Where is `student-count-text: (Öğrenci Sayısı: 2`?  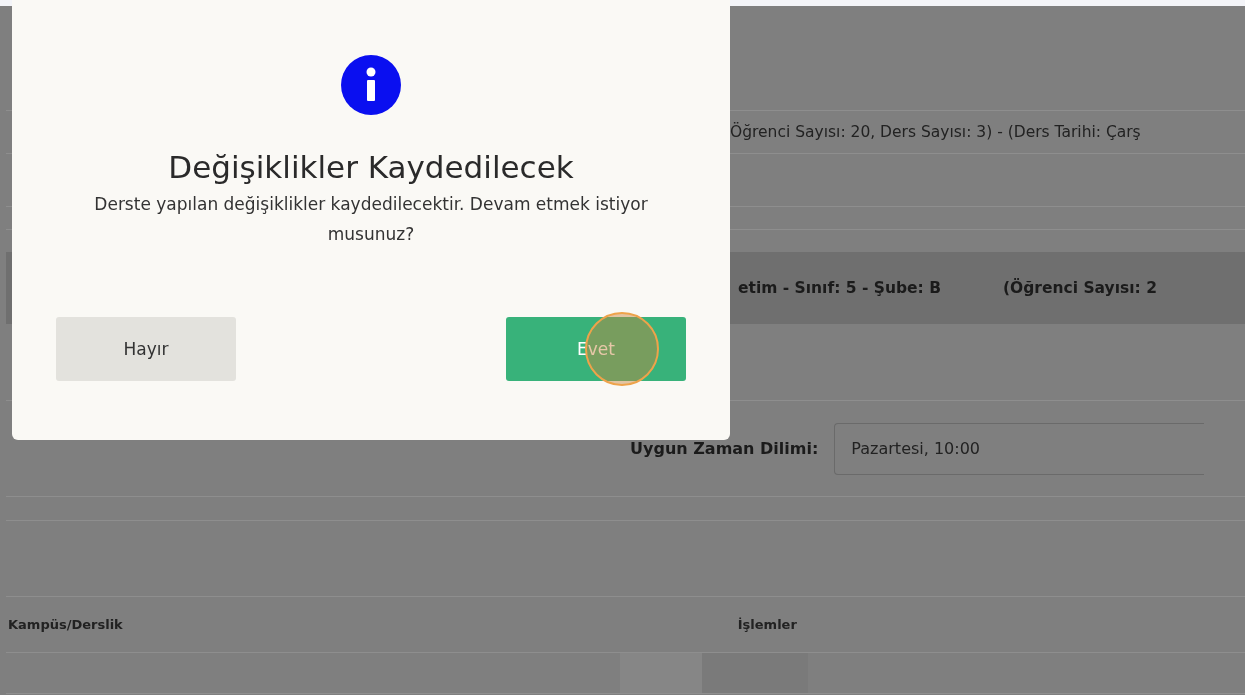 student-count-text: (Öğrenci Sayısı: 2 is located at coordinates (1080, 288).